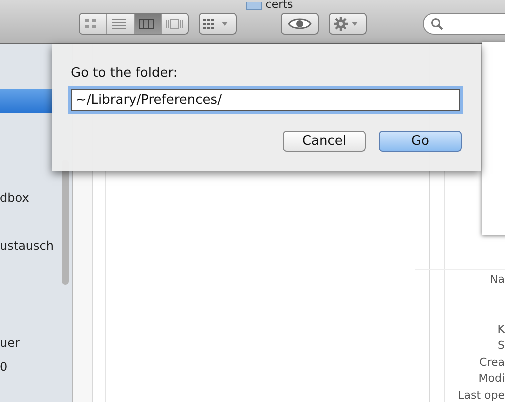  I want to click on info-label: Crea, so click(491, 362).